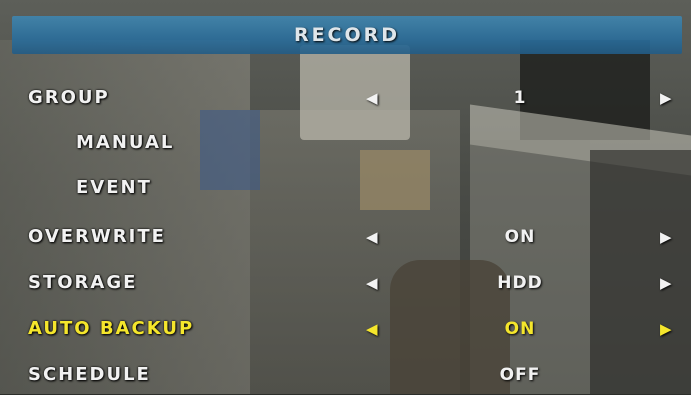 The width and height of the screenshot is (691, 395). Describe the element at coordinates (125, 142) in the screenshot. I see `manual-label: MANUAL` at that location.